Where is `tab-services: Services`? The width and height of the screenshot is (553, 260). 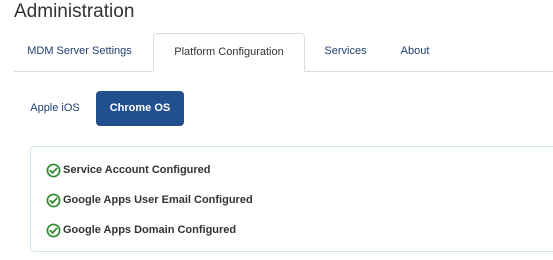 tab-services: Services is located at coordinates (345, 51).